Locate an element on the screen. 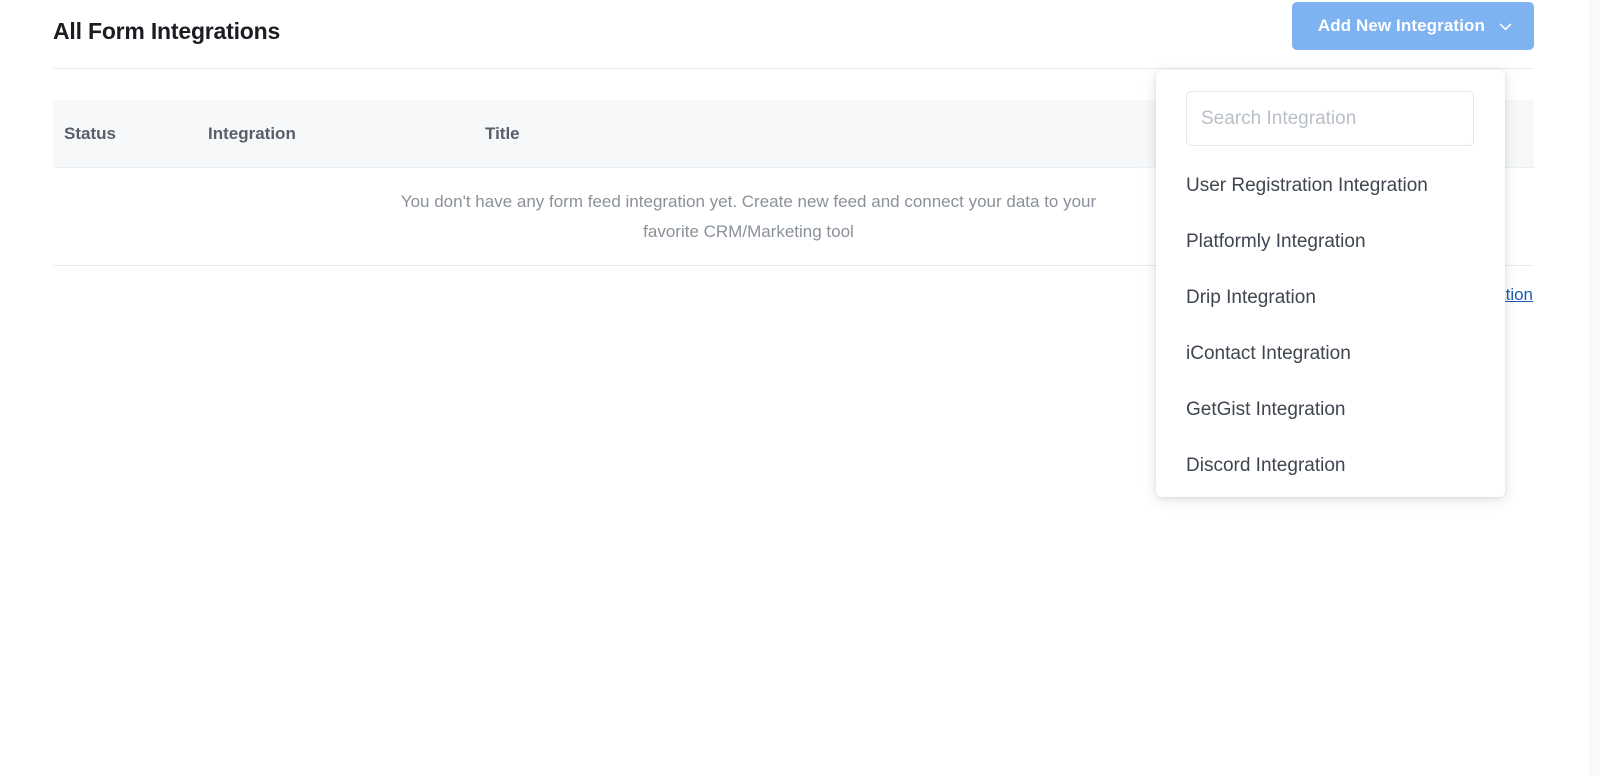 This screenshot has width=1600, height=776. integration-option-label: User Registration Integration is located at coordinates (1307, 185).